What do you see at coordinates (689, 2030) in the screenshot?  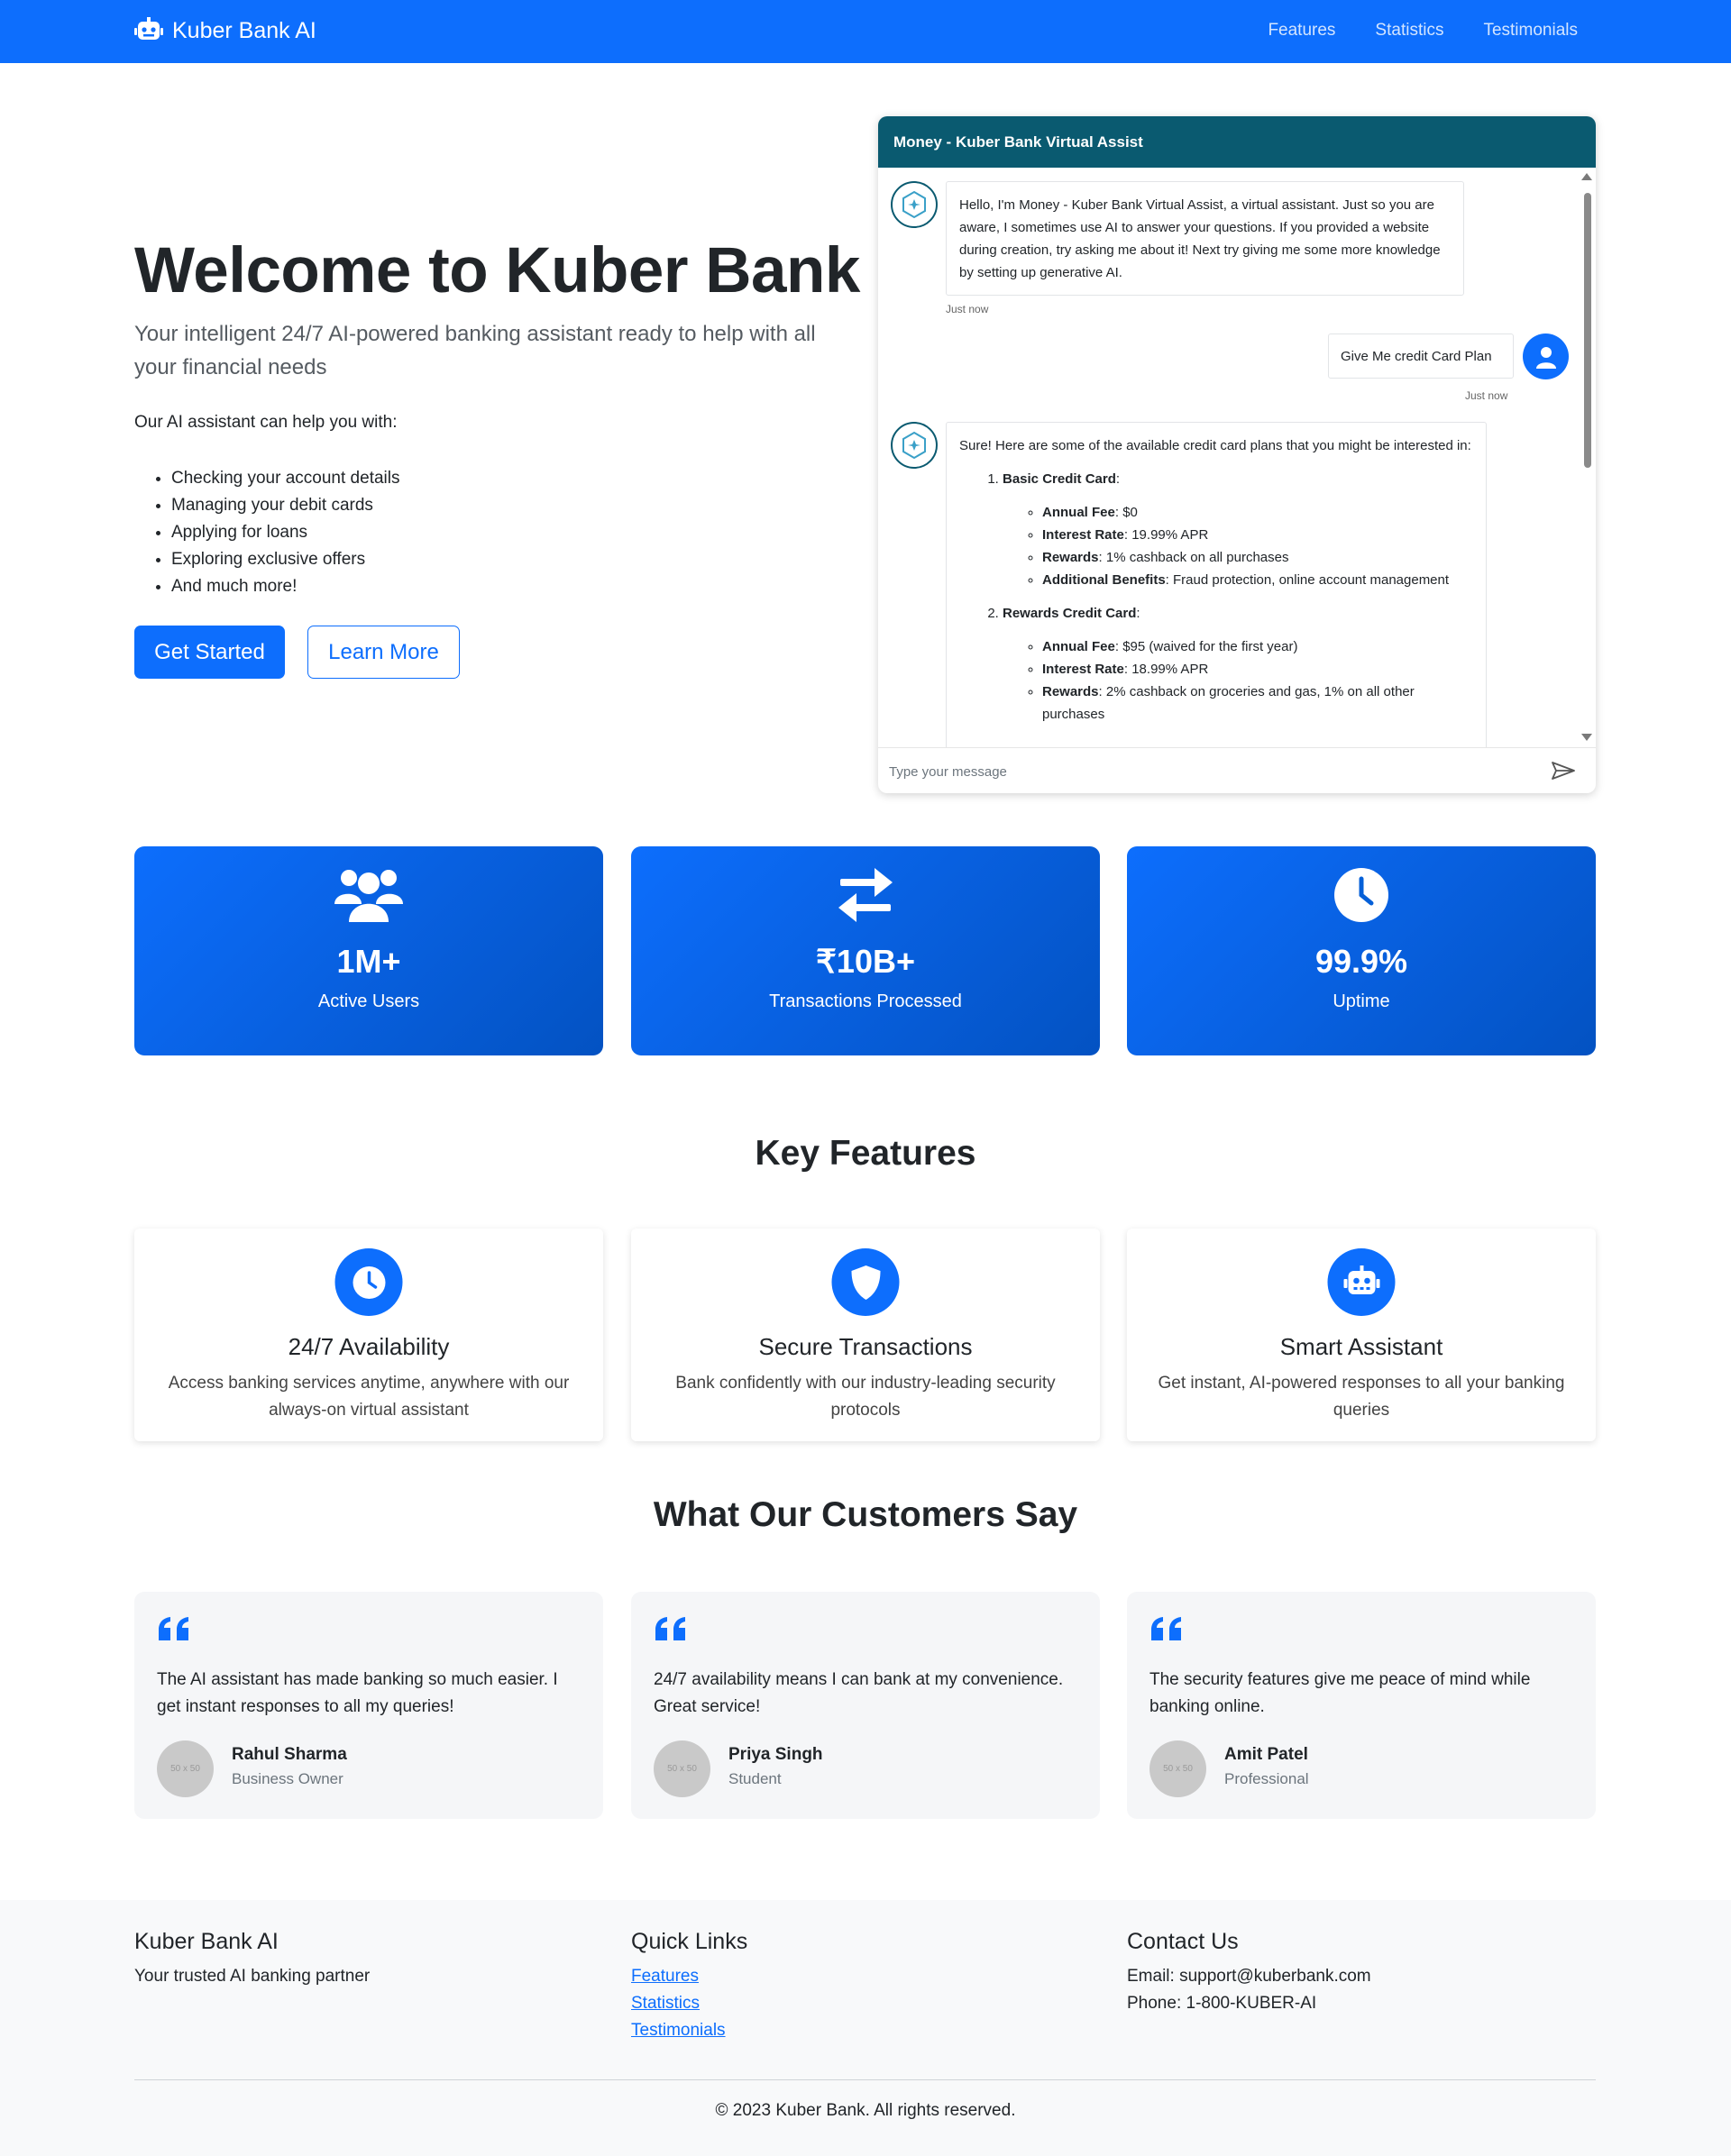 I see `footer-link-testimonials: Testimonials` at bounding box center [689, 2030].